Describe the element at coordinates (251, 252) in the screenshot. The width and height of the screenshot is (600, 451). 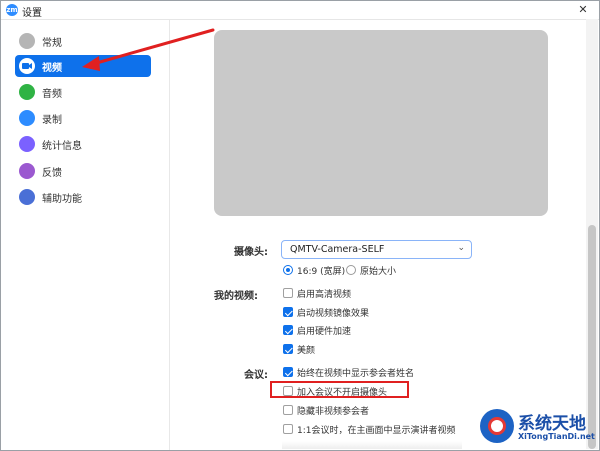
I see `camera-label: 摄像头:` at that location.